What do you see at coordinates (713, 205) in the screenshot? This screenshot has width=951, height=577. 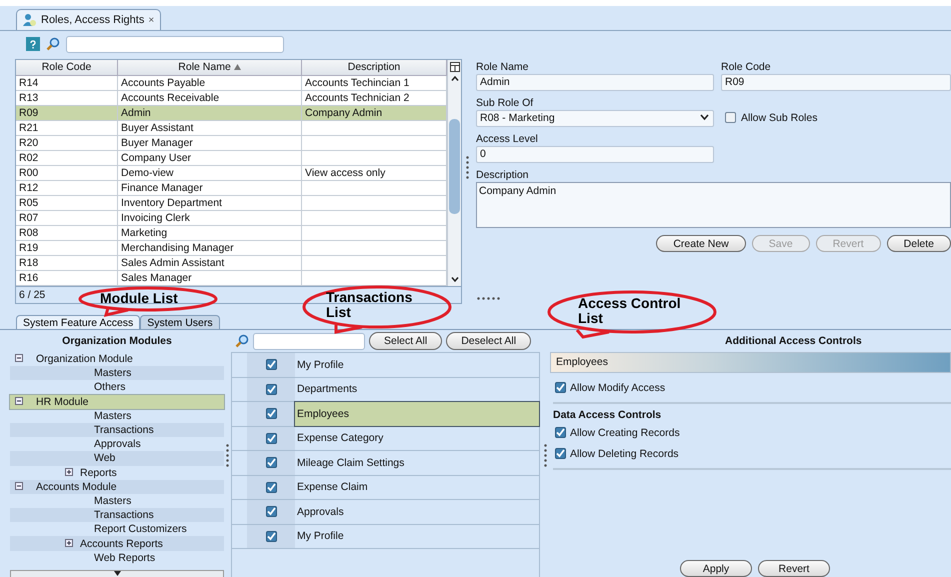 I see `description-field: Company Admin` at bounding box center [713, 205].